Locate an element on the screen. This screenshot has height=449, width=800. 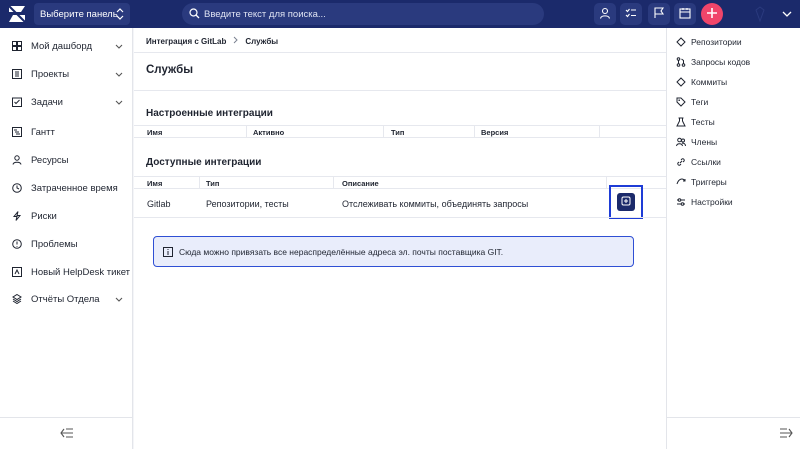
panel-select: Выберите панель is located at coordinates (82, 14).